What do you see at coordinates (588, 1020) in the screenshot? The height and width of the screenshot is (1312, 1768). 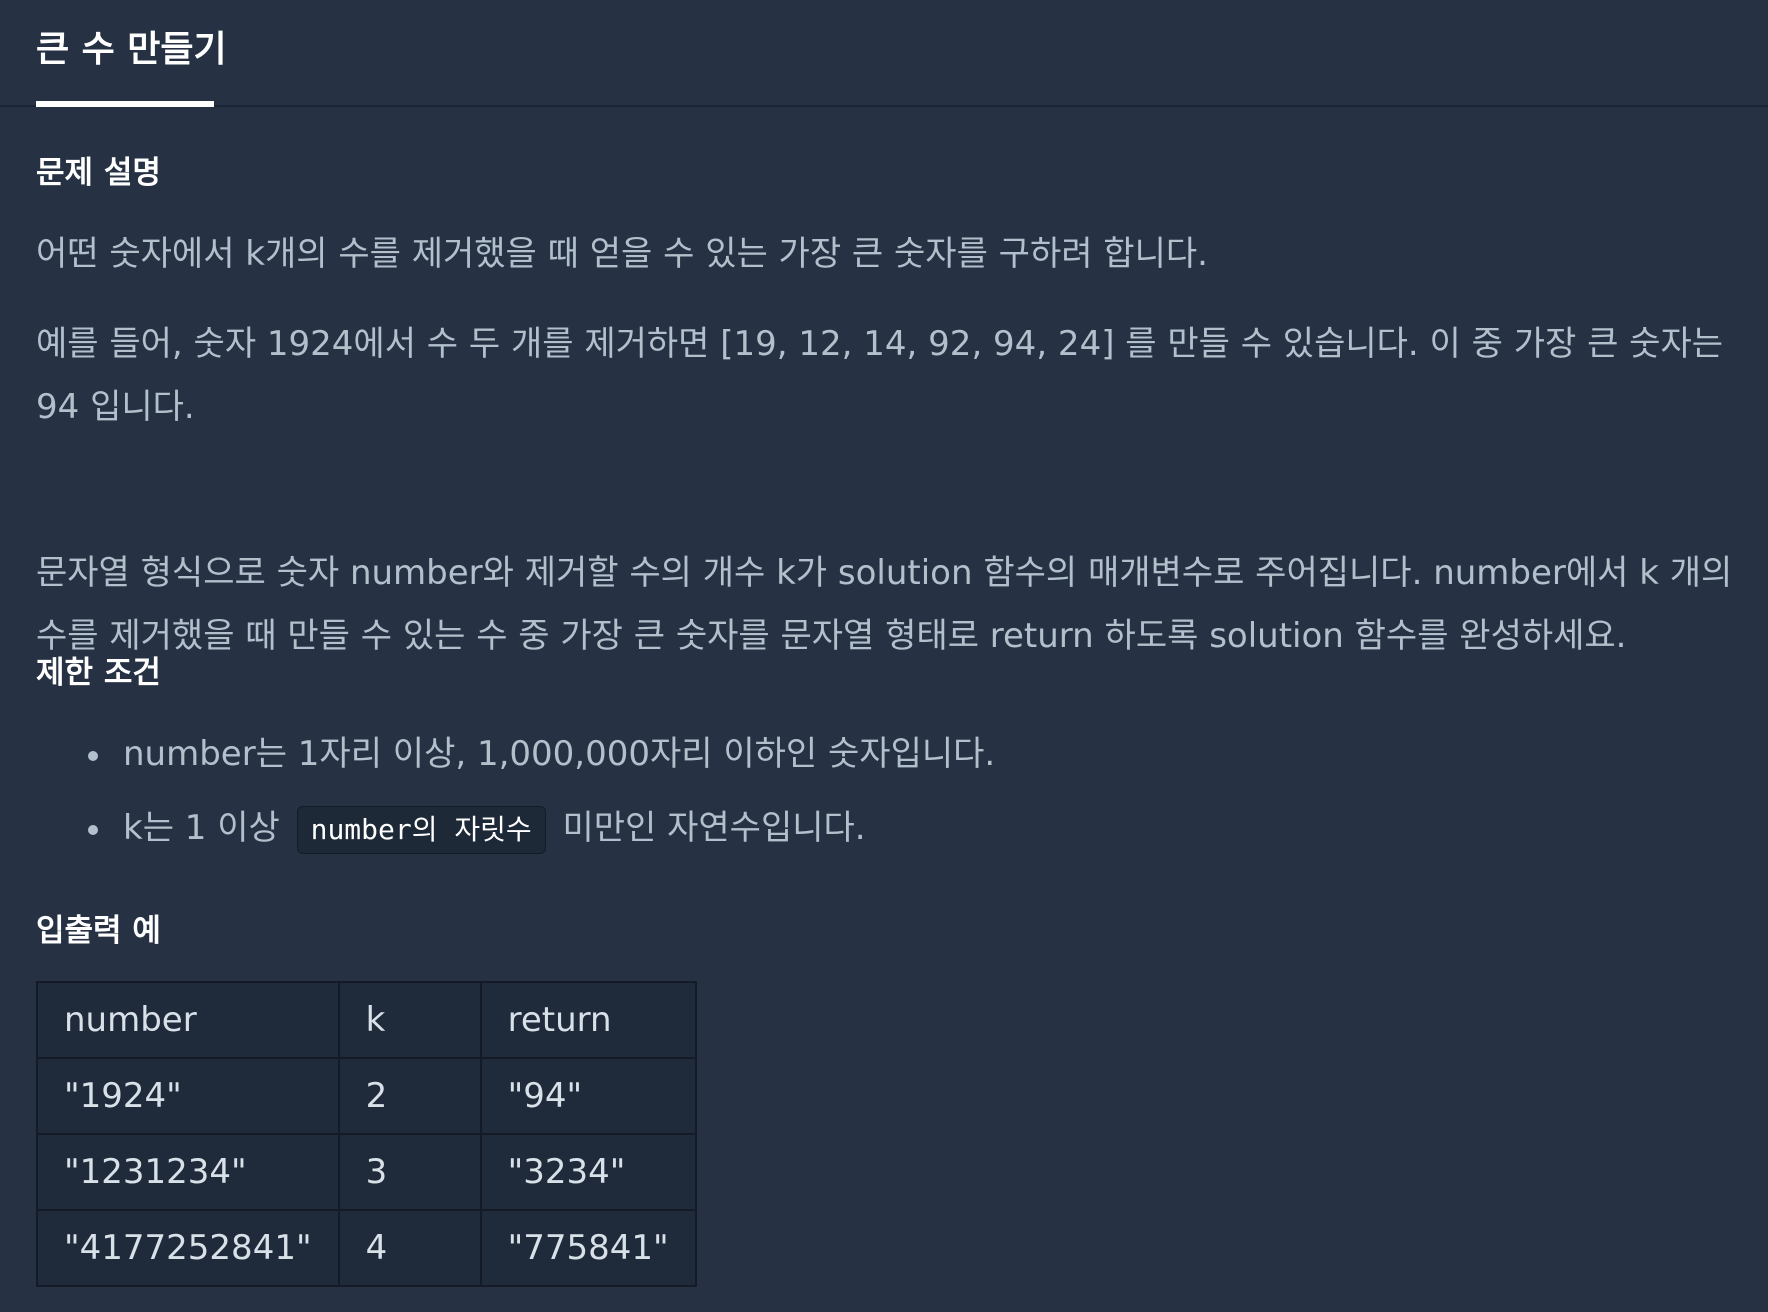 I see `column-header-return: return` at bounding box center [588, 1020].